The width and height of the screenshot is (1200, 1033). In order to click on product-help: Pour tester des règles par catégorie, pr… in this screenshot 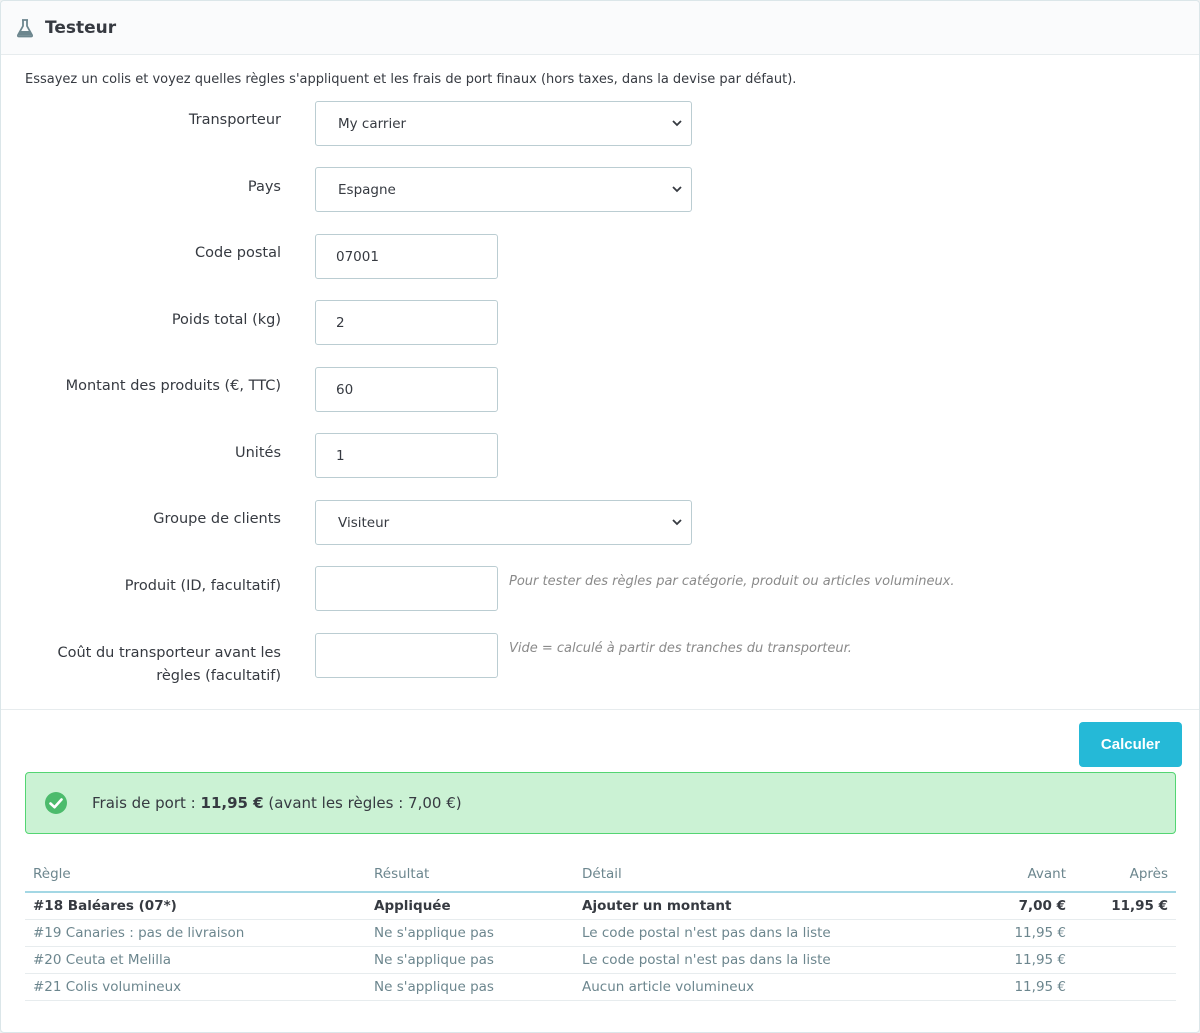, I will do `click(732, 581)`.